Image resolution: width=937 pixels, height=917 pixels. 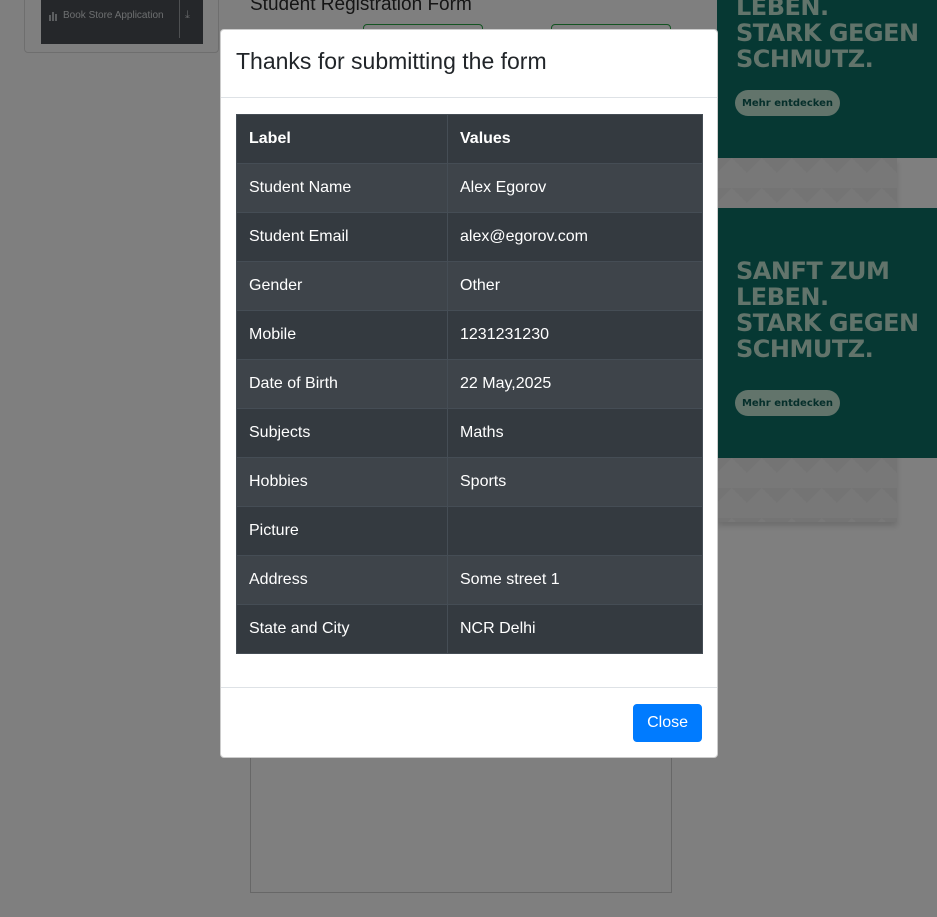 I want to click on table-row: Address Some street 1, so click(x=469, y=580).